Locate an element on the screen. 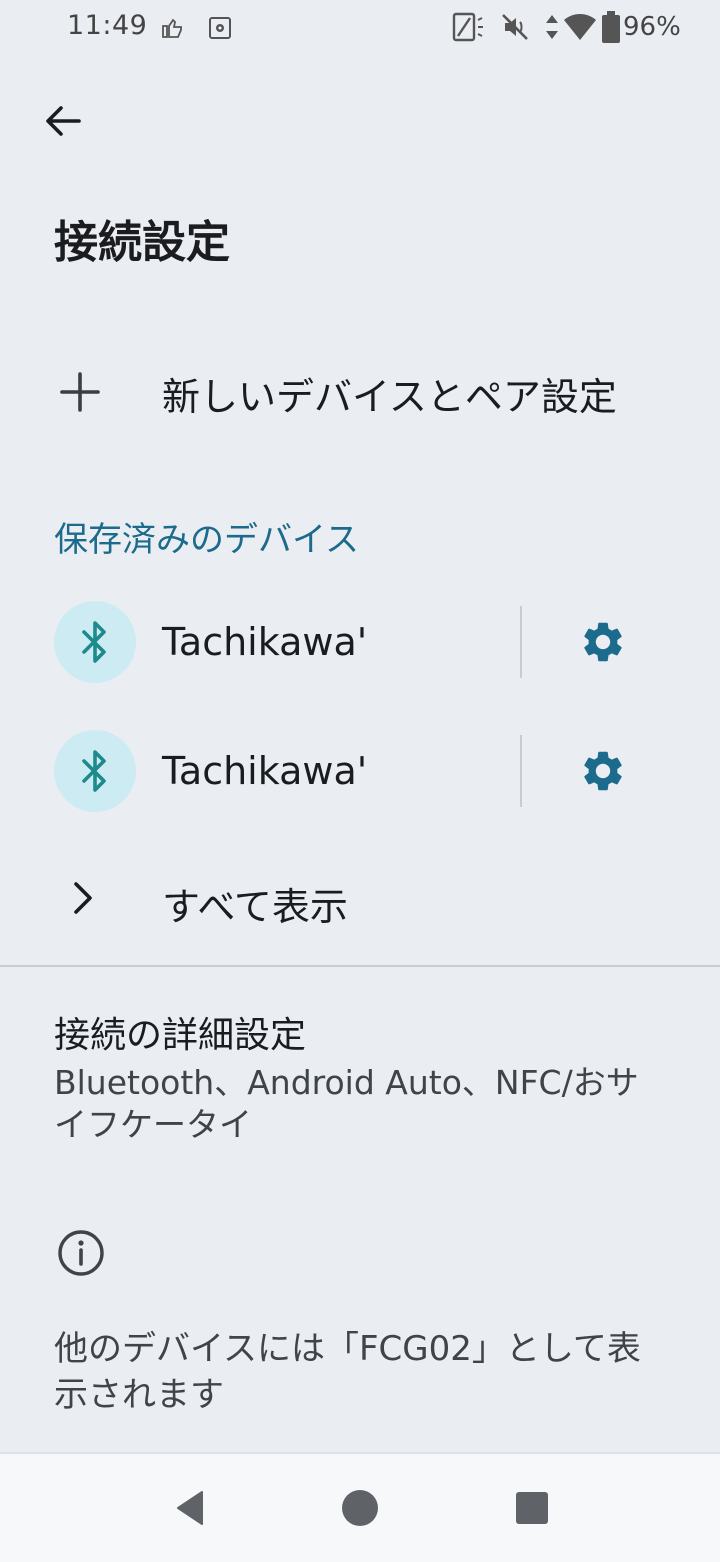  nav-recents-icon is located at coordinates (532, 1508).